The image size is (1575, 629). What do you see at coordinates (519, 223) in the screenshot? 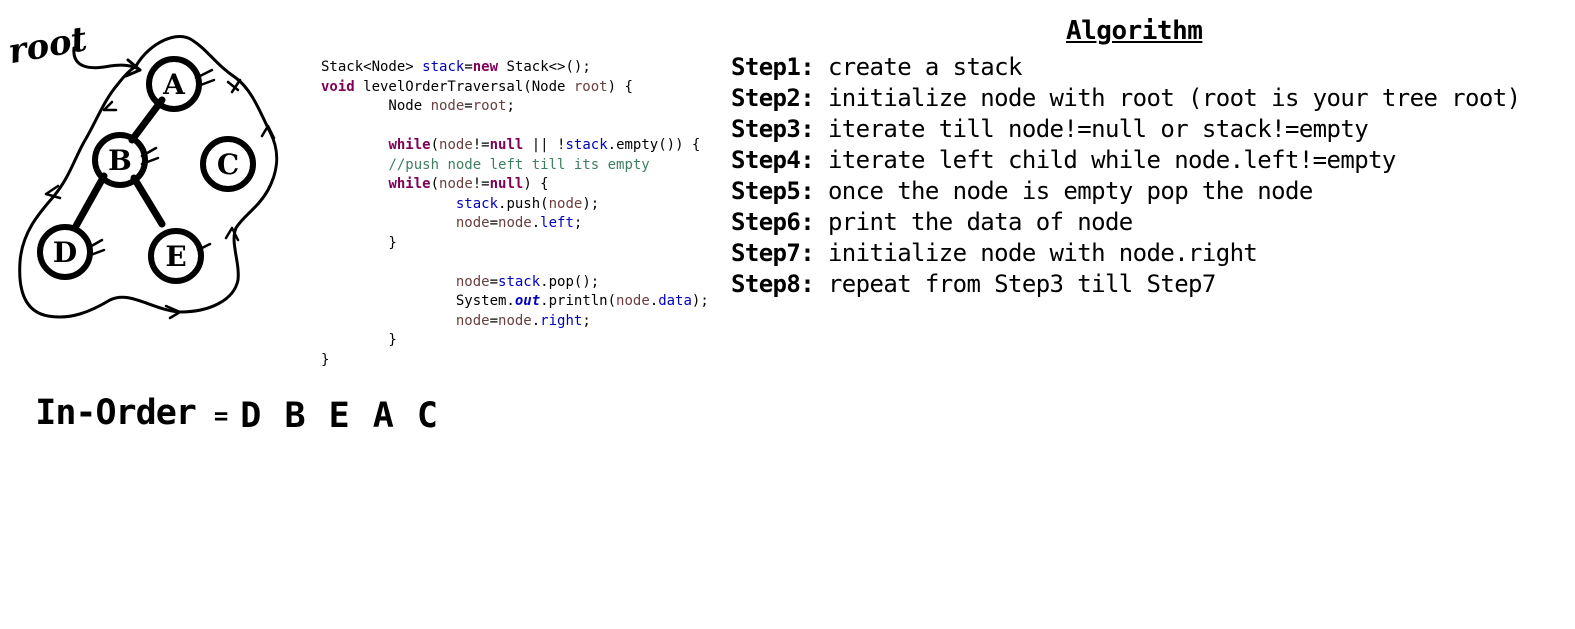
I see `code-line: node=node.left;` at bounding box center [519, 223].